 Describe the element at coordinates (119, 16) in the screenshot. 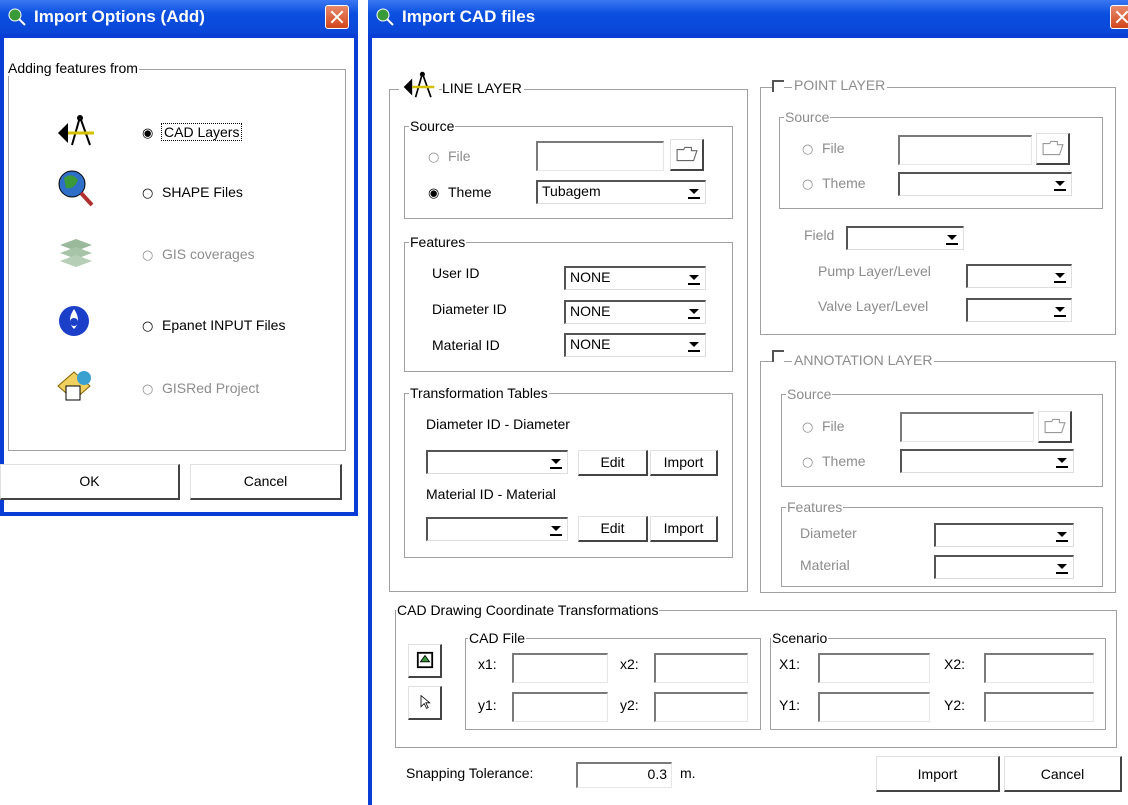

I see `dialog-title: Import Options (Add)` at that location.